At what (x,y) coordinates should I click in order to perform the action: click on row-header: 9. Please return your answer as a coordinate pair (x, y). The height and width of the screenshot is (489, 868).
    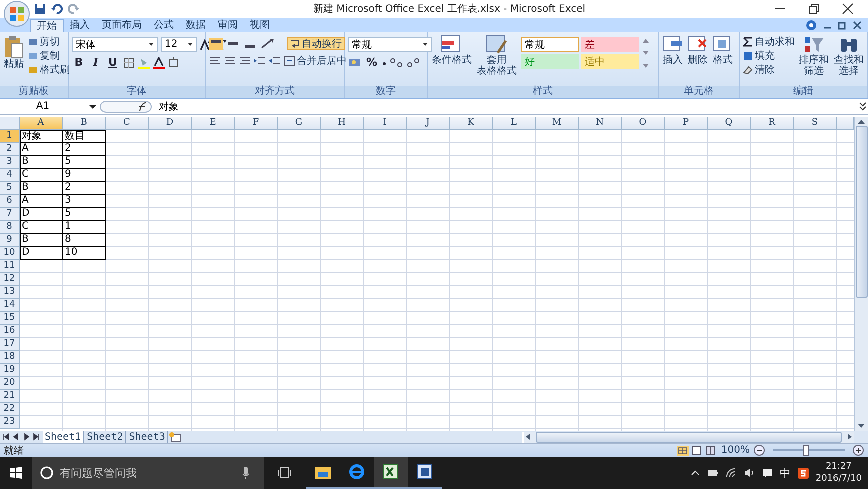
    Looking at the image, I should click on (10, 240).